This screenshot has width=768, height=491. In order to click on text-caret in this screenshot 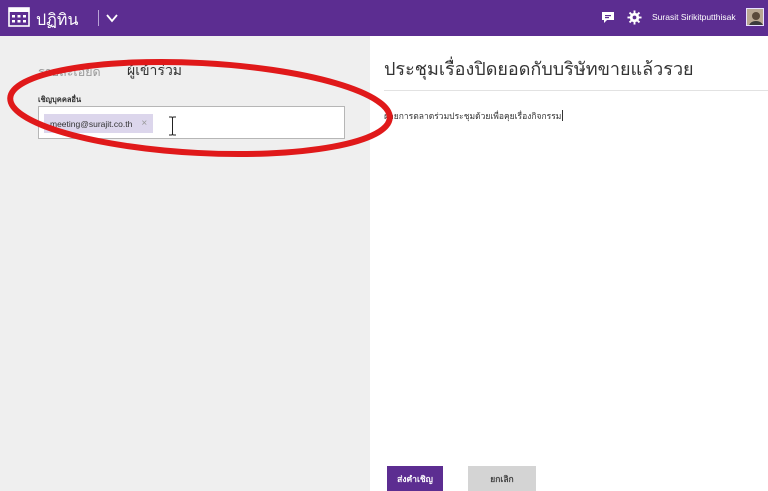, I will do `click(563, 115)`.